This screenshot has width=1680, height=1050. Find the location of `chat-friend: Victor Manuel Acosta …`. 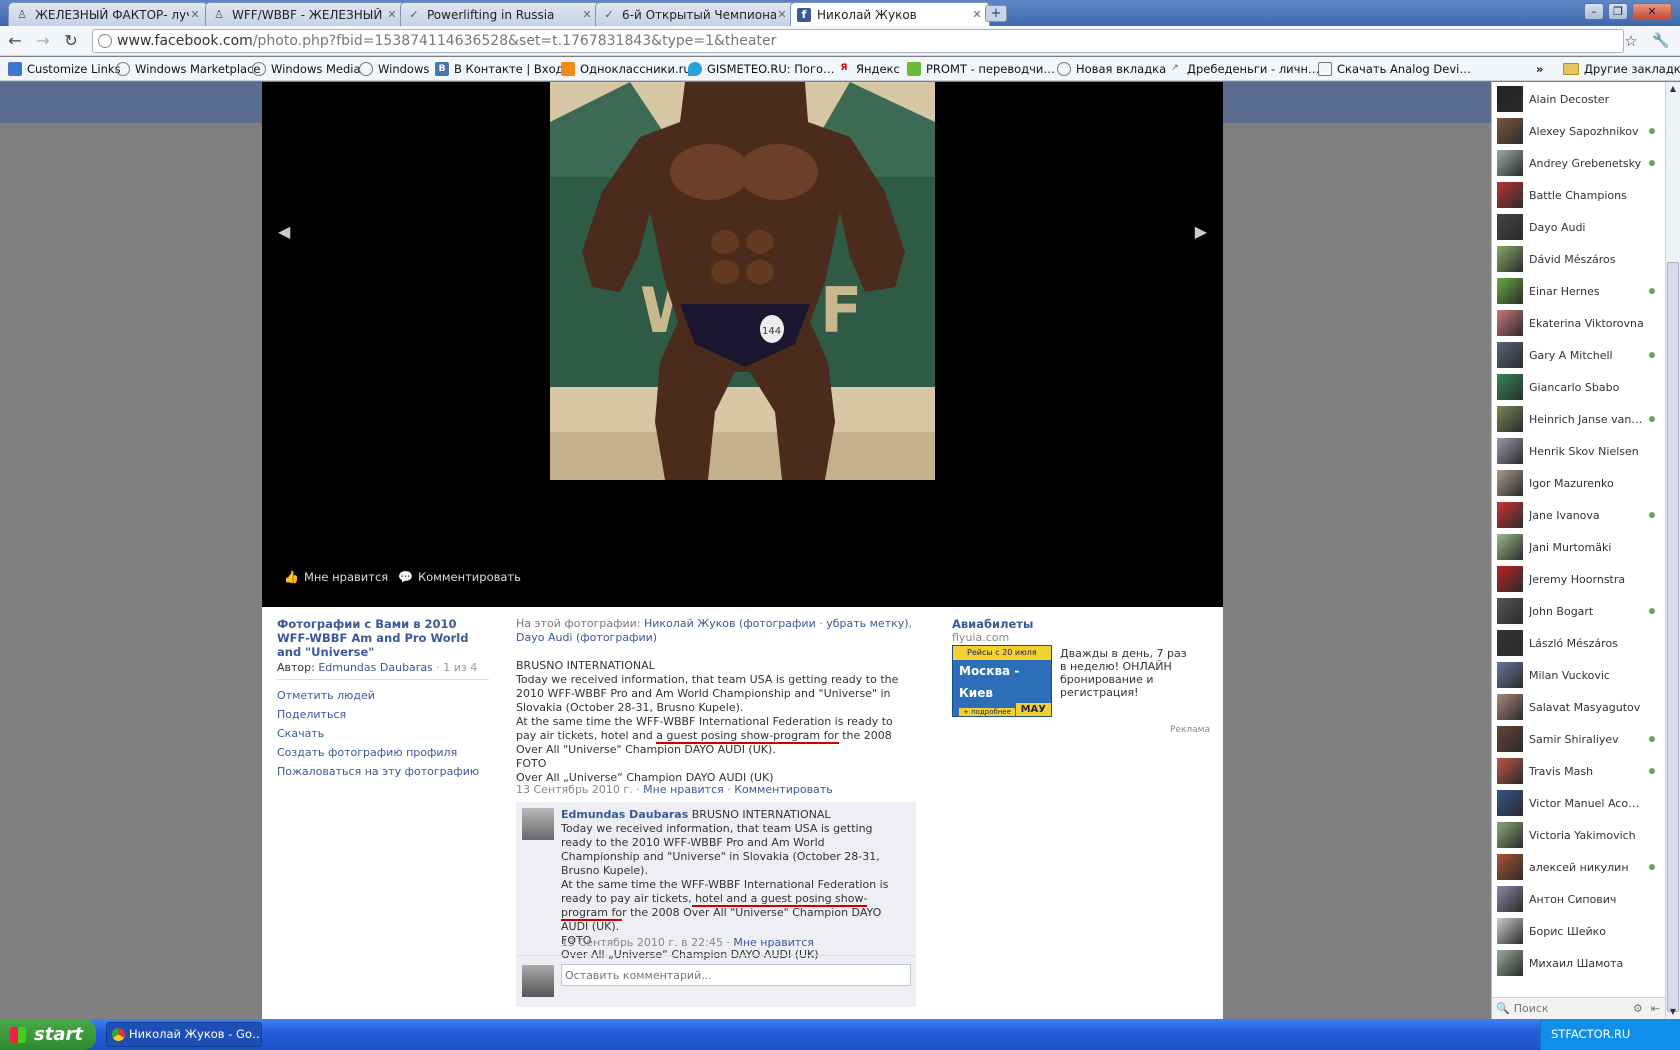

chat-friend: Victor Manuel Acosta … is located at coordinates (1579, 803).